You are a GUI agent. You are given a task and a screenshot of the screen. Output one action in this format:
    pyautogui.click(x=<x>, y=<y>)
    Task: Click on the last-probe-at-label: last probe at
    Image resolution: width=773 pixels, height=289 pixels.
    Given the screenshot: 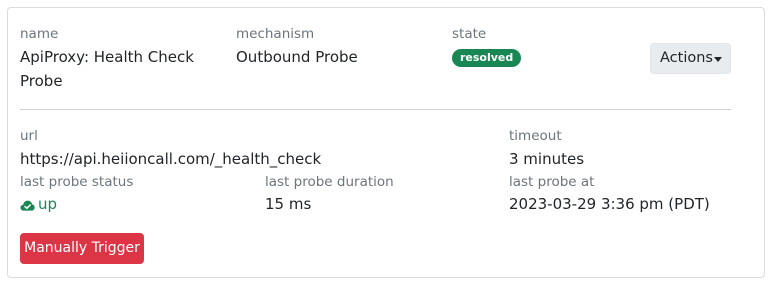 What is the action you would take?
    pyautogui.click(x=552, y=182)
    